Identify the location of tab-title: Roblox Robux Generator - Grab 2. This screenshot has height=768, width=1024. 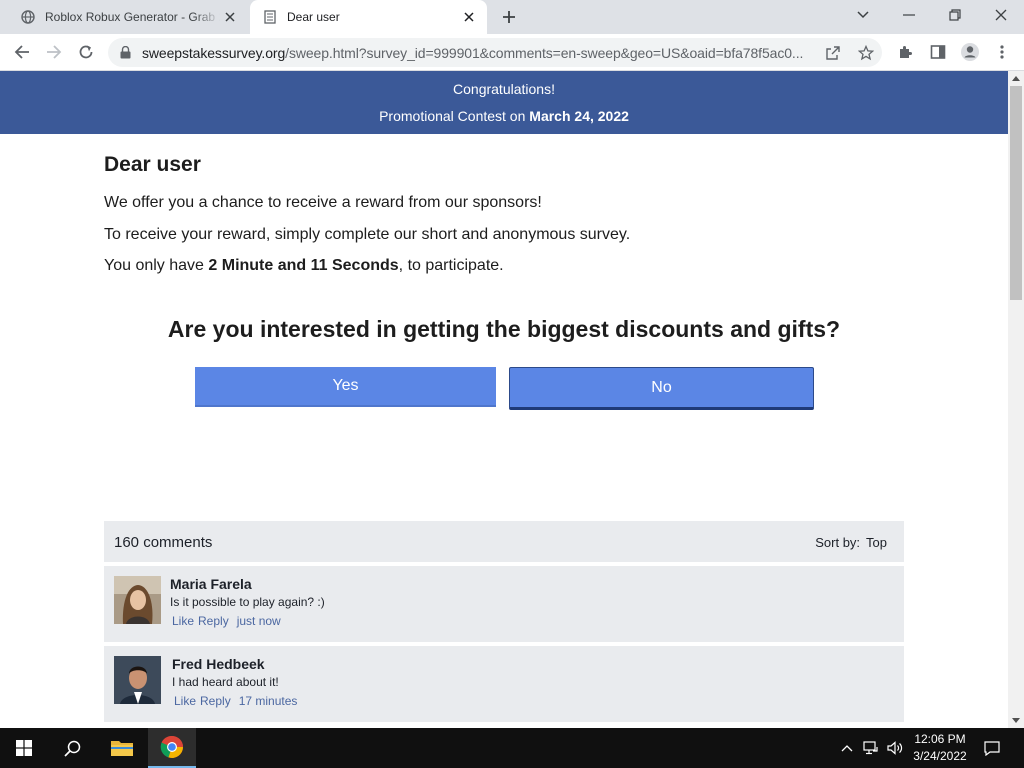
(132, 17).